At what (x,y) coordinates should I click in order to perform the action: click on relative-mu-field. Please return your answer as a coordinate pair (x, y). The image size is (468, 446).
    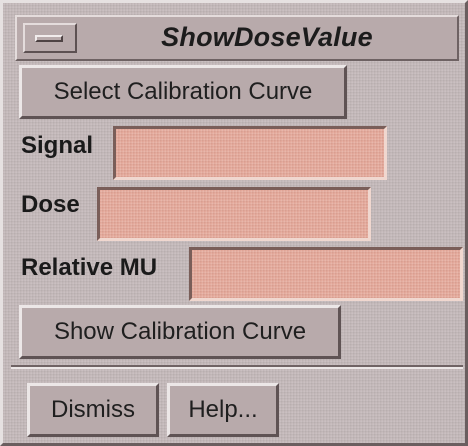
    Looking at the image, I should click on (326, 274).